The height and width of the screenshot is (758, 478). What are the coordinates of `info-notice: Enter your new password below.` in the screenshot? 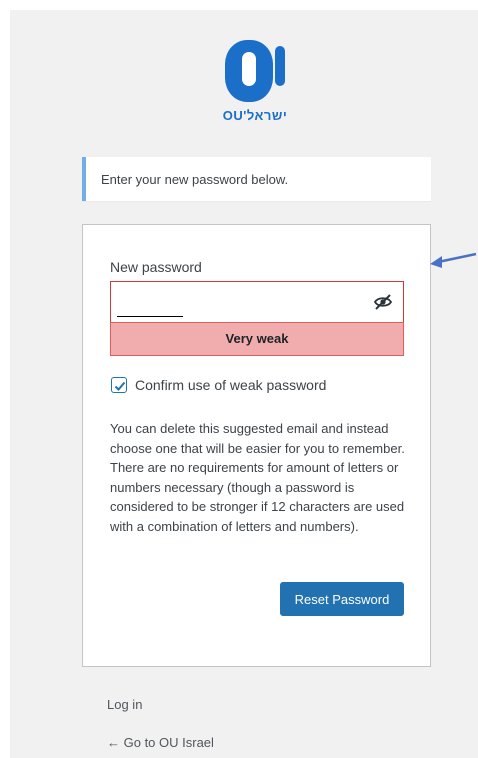 It's located at (256, 179).